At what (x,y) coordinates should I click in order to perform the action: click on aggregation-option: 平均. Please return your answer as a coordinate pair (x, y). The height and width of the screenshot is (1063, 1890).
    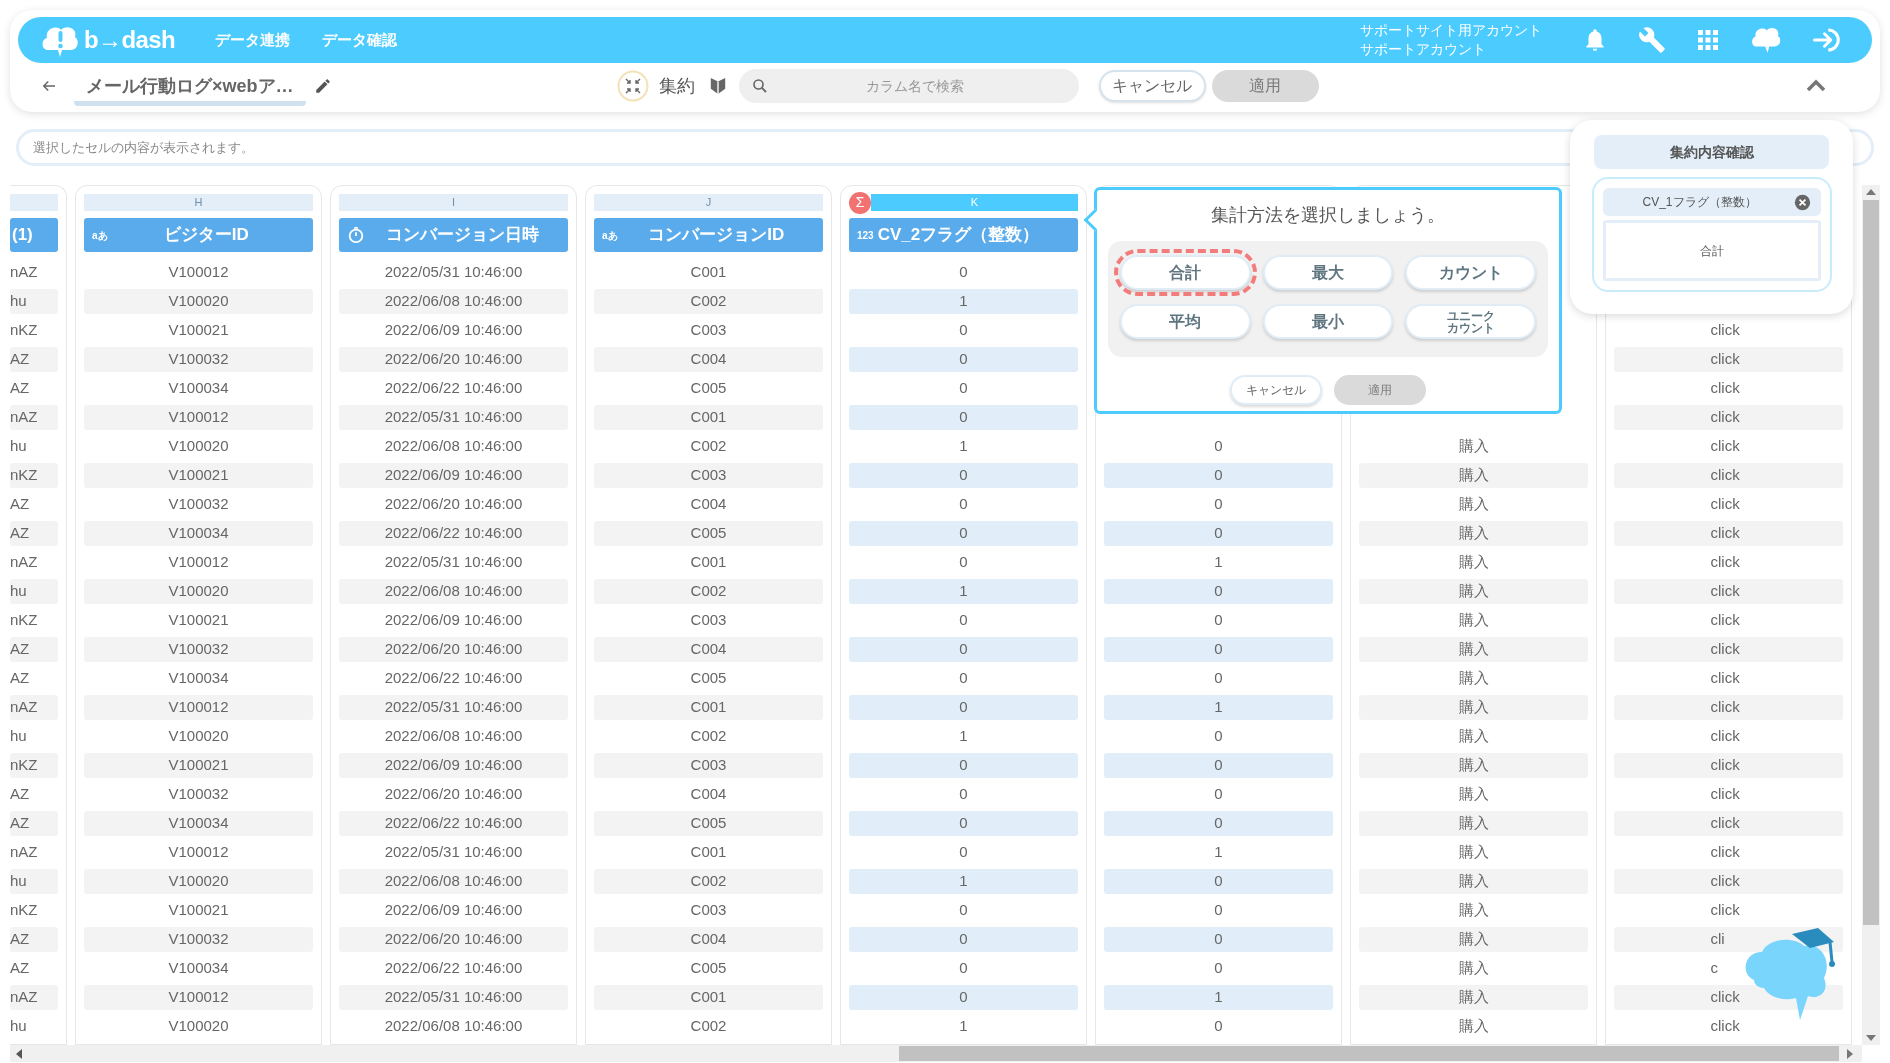
    Looking at the image, I should click on (1185, 321).